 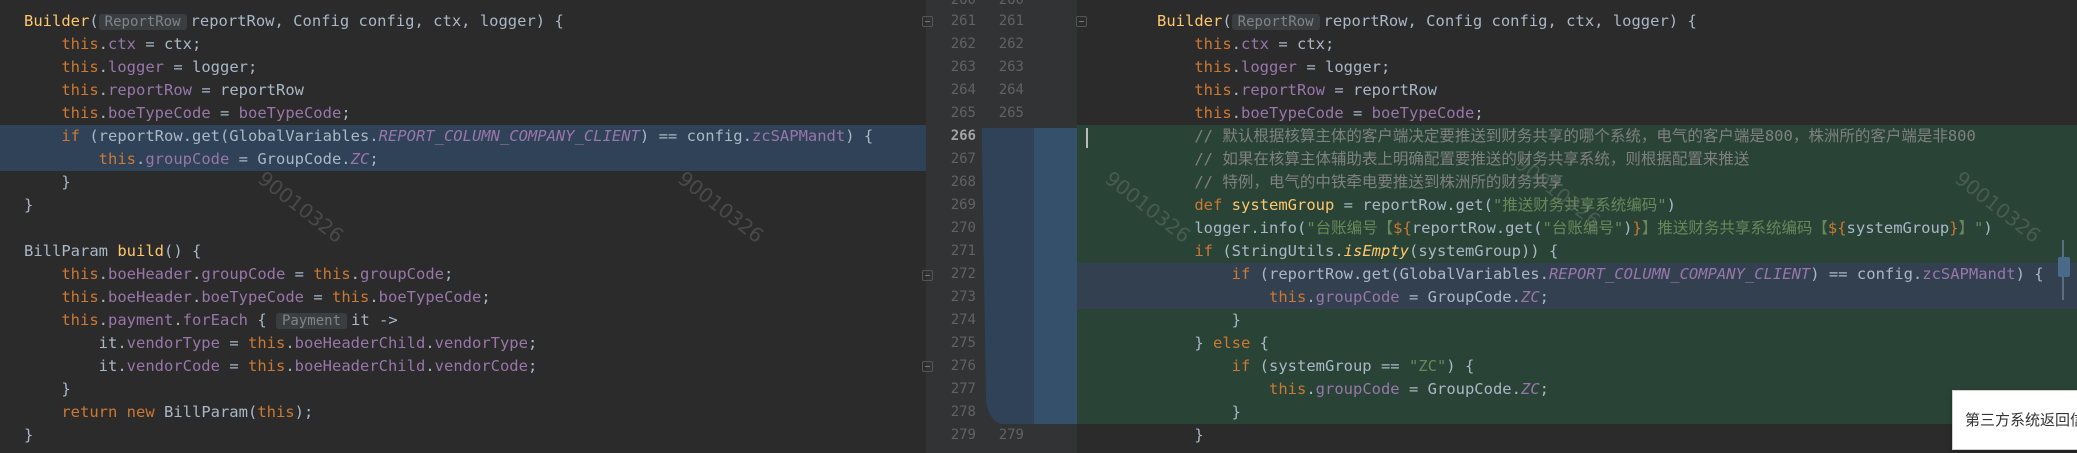 What do you see at coordinates (312, 321) in the screenshot?
I see `type-hint: Payment` at bounding box center [312, 321].